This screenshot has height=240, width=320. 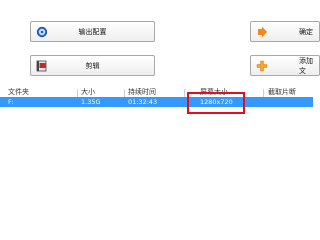 I want to click on output-config-label: 输出配置, so click(x=92, y=31).